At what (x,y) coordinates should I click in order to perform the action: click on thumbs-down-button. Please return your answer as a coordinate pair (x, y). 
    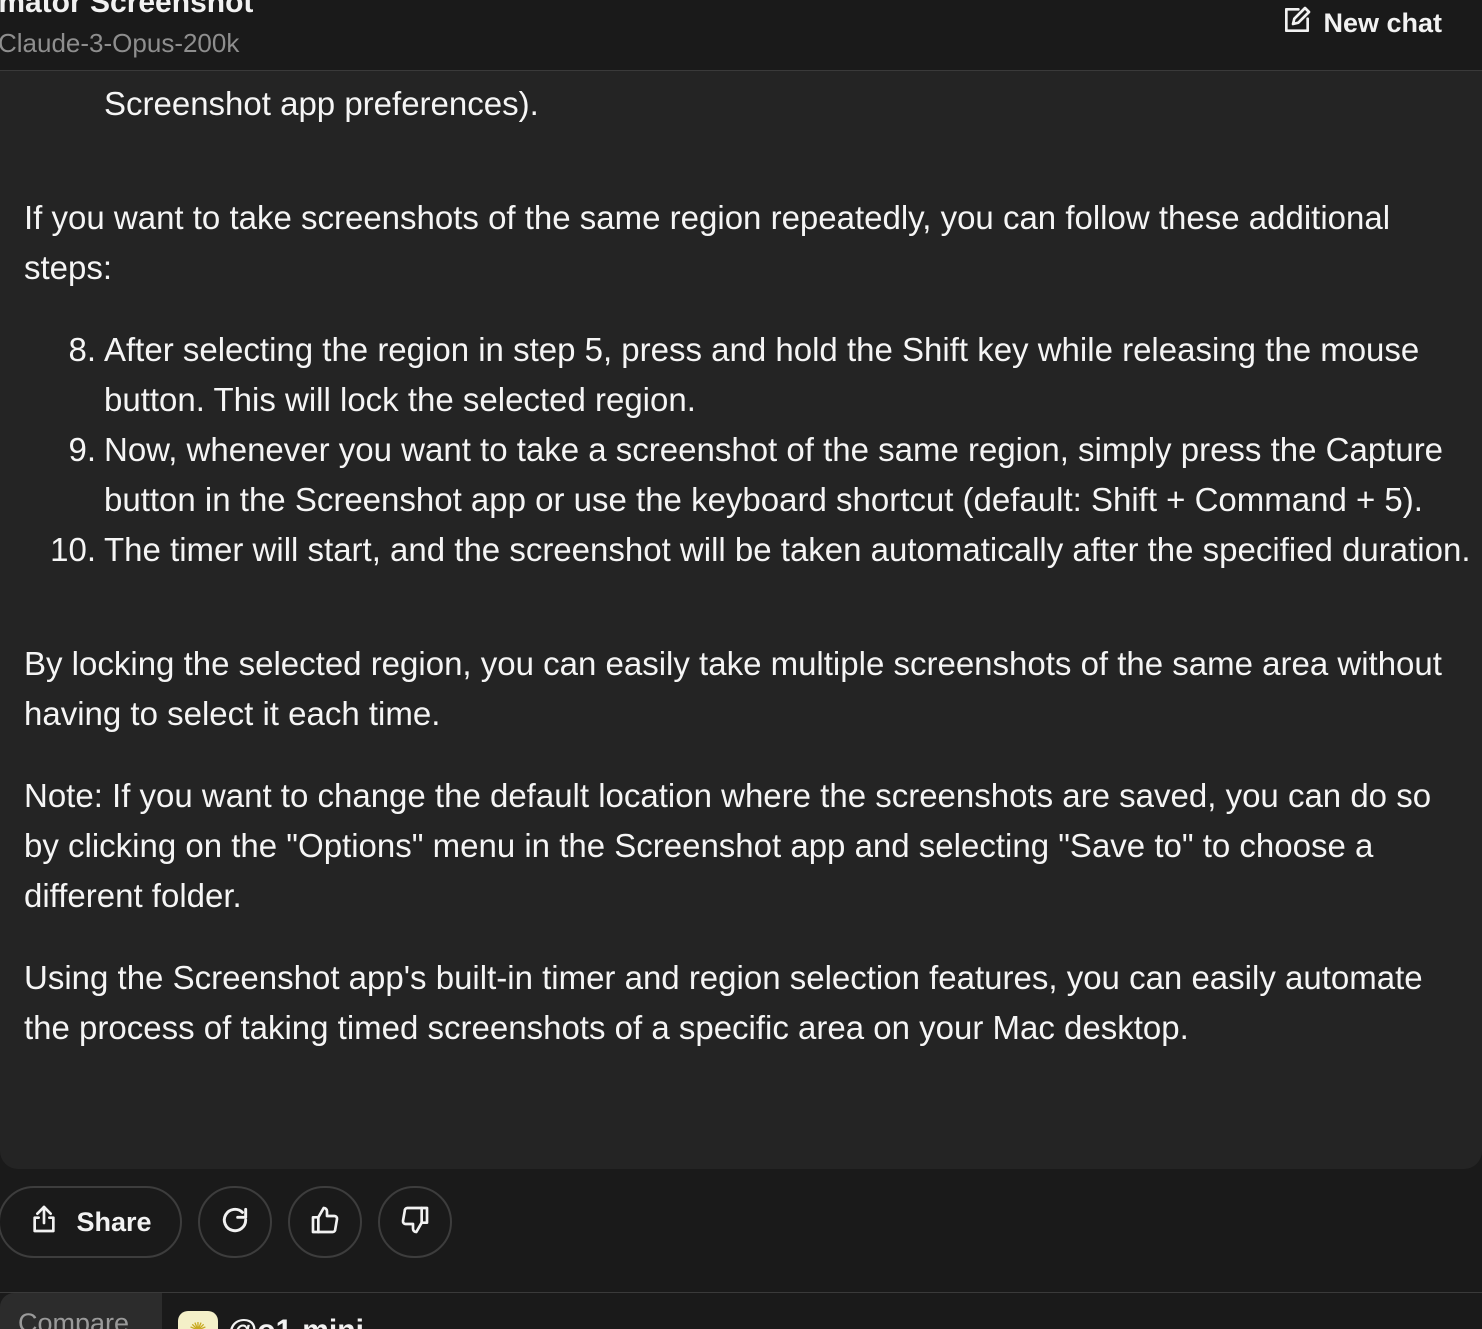
    Looking at the image, I should click on (415, 1222).